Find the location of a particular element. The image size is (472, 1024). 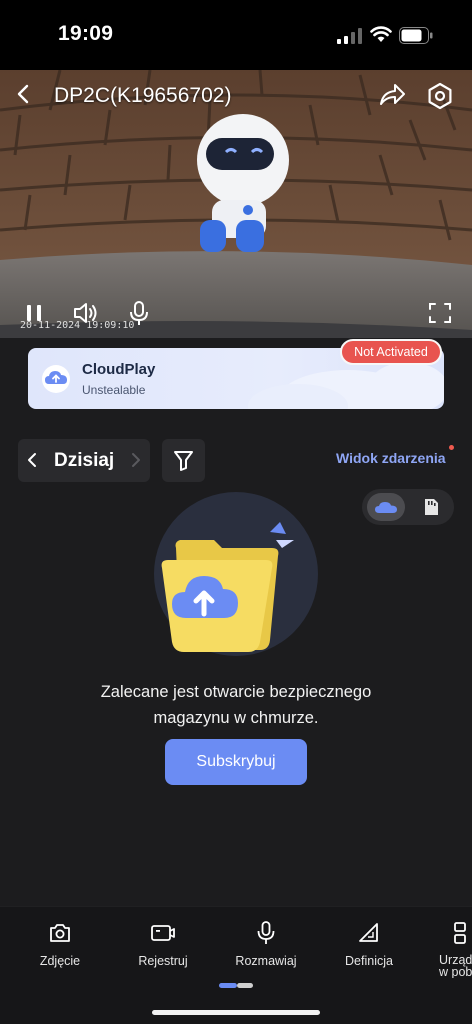

cloud-storage-tab is located at coordinates (386, 507).